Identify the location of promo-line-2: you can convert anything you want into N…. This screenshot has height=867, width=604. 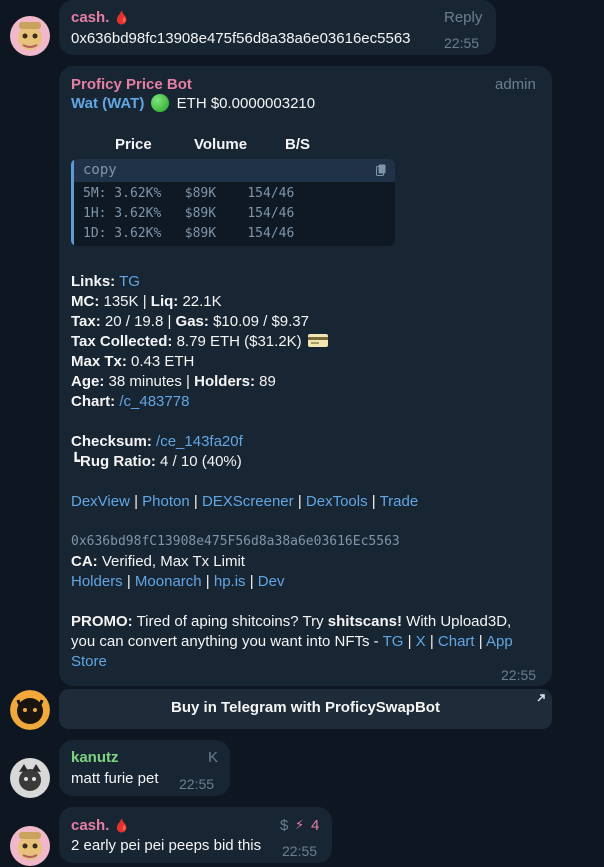
(292, 641).